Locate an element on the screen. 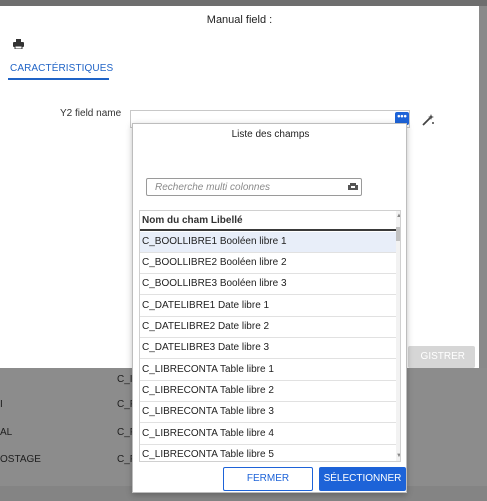 This screenshot has height=501, width=487. scroll-up-icon: ▲ is located at coordinates (398, 216).